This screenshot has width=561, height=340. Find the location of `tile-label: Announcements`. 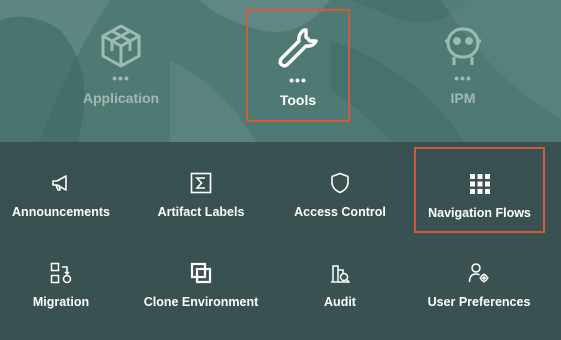

tile-label: Announcements is located at coordinates (61, 212).